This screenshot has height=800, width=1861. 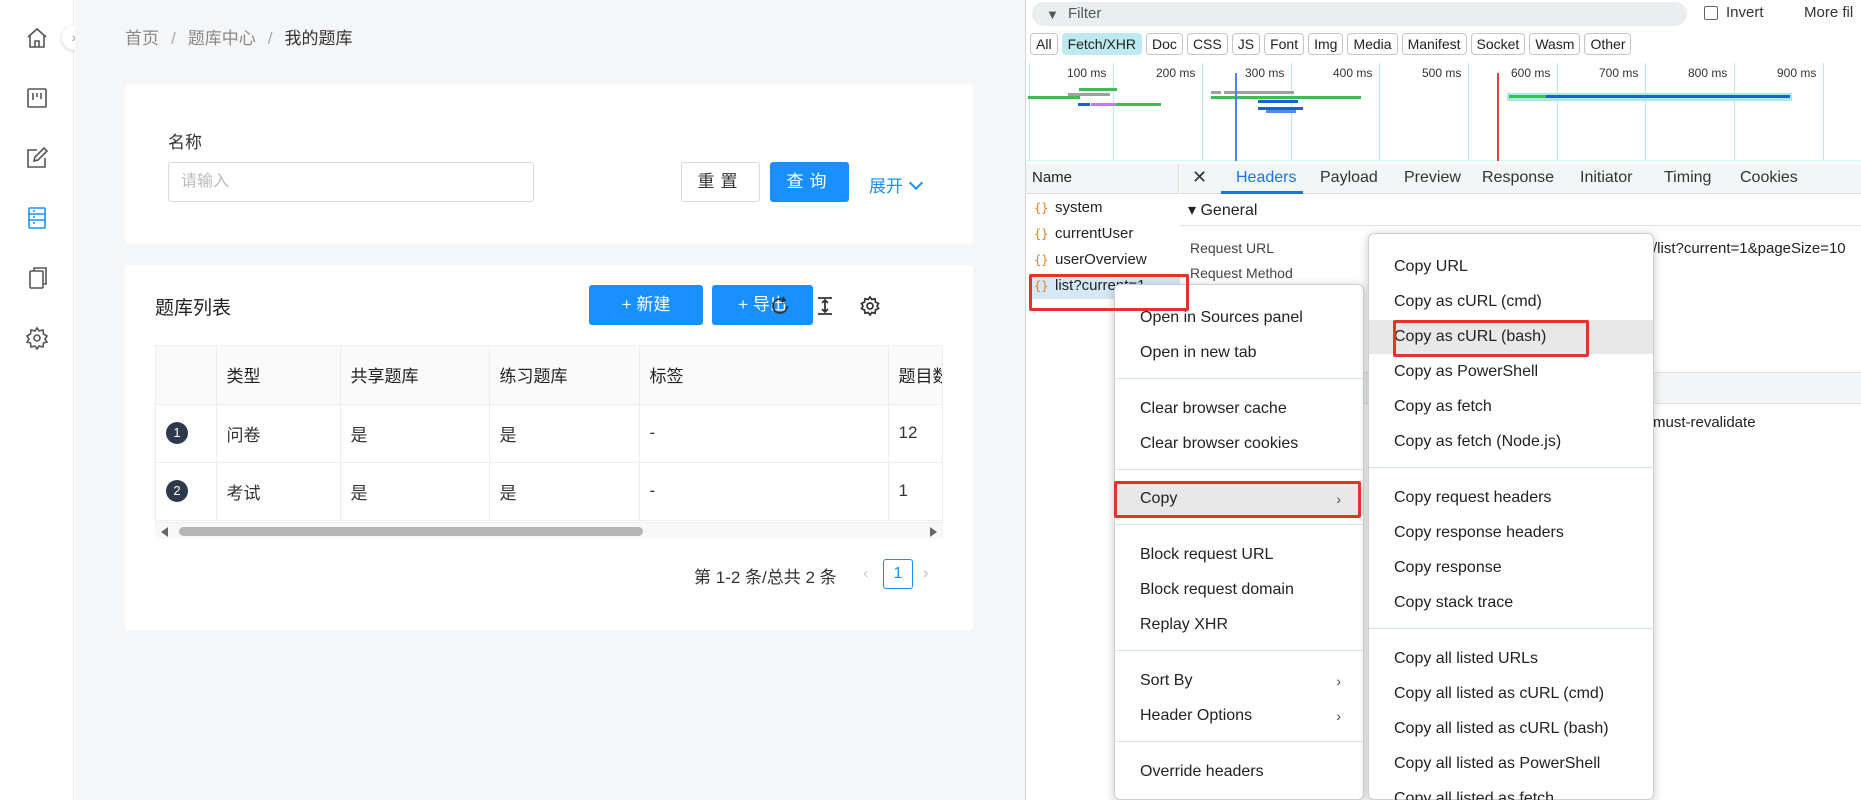 What do you see at coordinates (1608, 44) in the screenshot?
I see `filter-chip-other: Other` at bounding box center [1608, 44].